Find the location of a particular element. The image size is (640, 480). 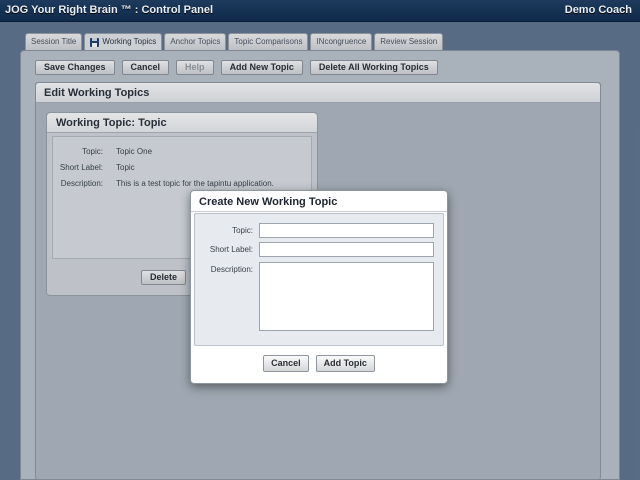

dialog-cancel-button: Cancel is located at coordinates (286, 363).